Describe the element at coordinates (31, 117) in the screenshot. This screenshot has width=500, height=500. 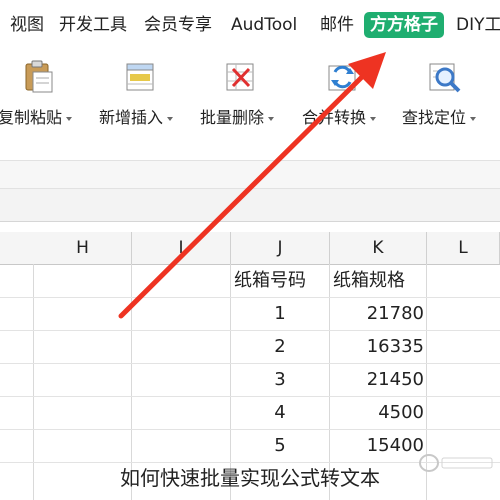
I see `paste-label: 复制粘贴` at that location.